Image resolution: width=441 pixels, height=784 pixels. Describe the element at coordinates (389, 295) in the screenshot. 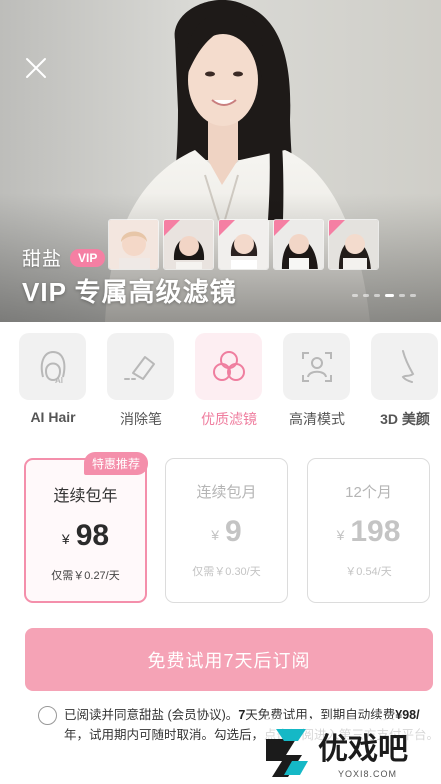

I see `carousel-dot-active` at that location.